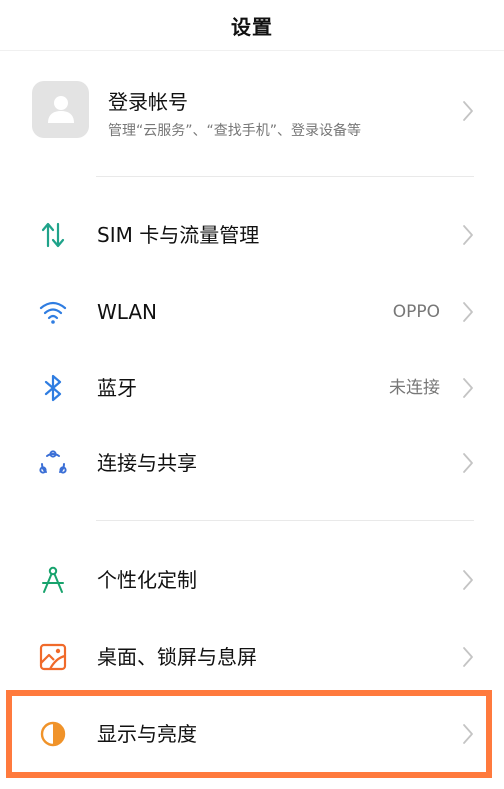 The height and width of the screenshot is (789, 504). I want to click on personalization-icon, so click(53, 579).